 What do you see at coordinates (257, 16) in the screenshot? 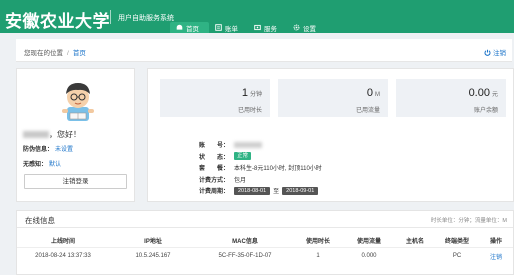
I see `top-header: 安徽农业大学 用户自助服务系统 首页 账单 服务 设置` at bounding box center [257, 16].